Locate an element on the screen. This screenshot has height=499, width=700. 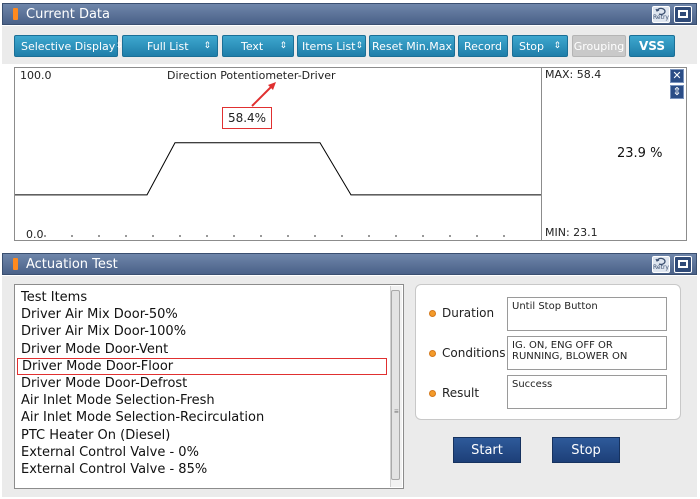
current-data-header: Current Data Retry is located at coordinates (349, 14).